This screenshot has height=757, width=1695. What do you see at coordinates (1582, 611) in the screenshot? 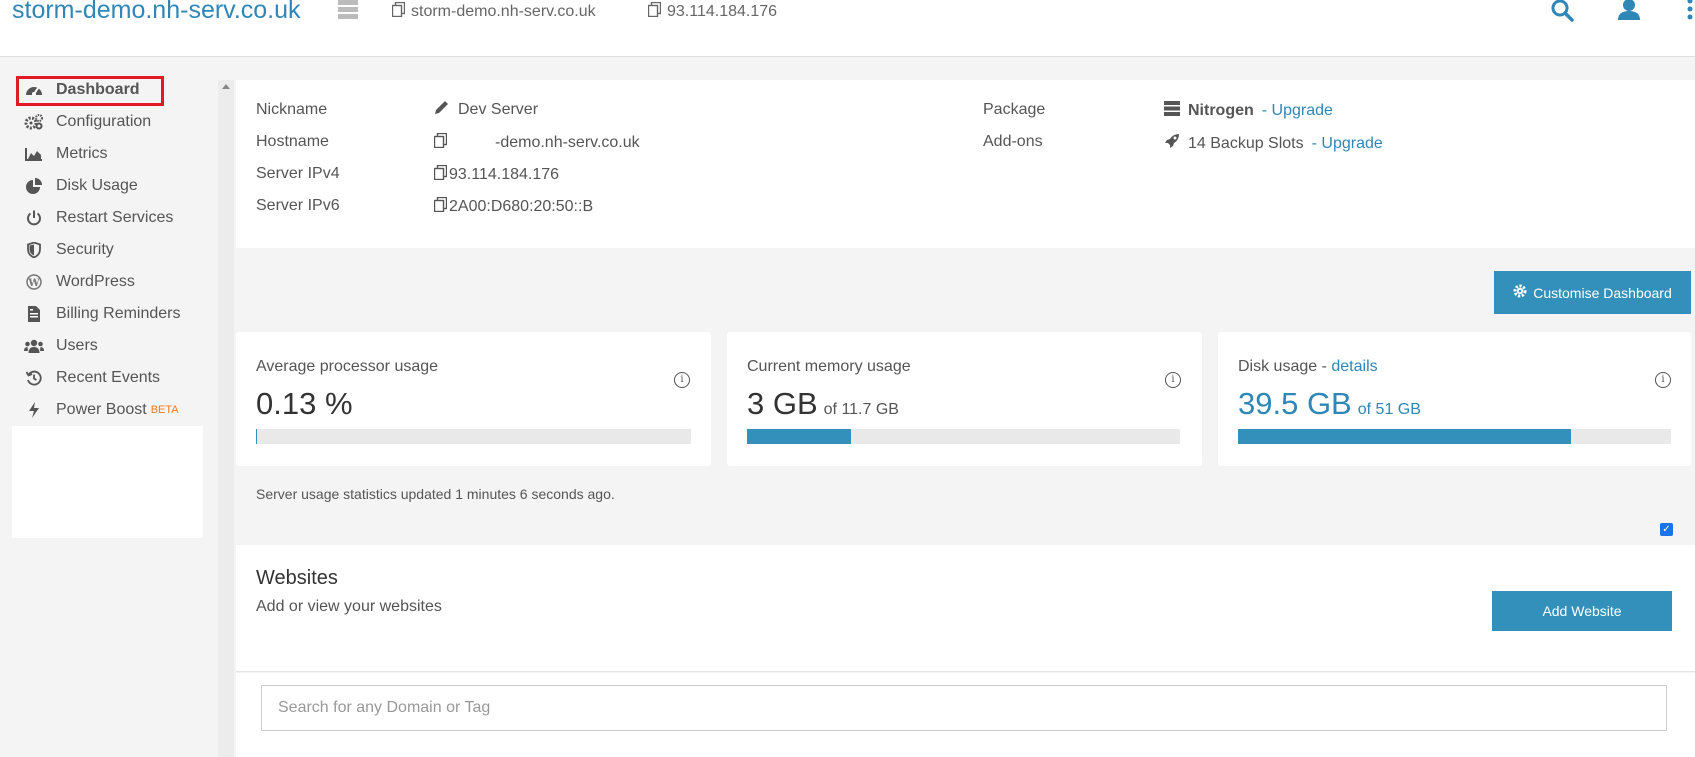
I see `add-website-button: Add Website` at bounding box center [1582, 611].